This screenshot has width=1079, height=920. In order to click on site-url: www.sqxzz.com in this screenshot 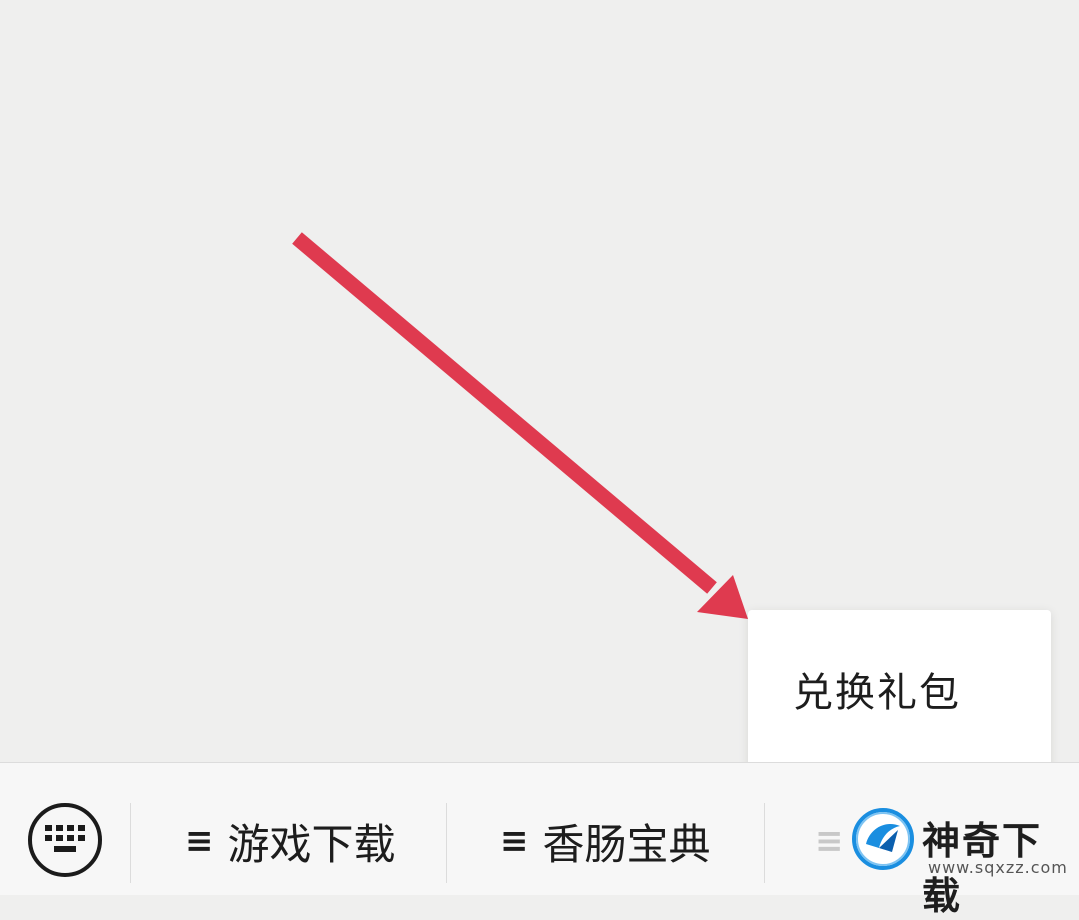, I will do `click(998, 867)`.